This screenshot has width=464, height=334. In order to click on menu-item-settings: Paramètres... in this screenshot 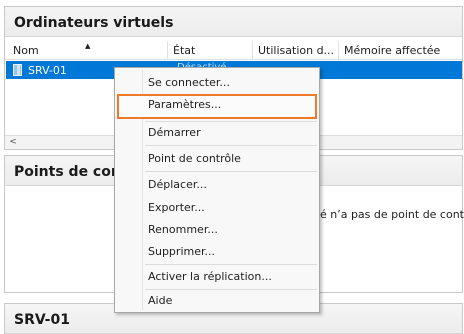, I will do `click(217, 106)`.